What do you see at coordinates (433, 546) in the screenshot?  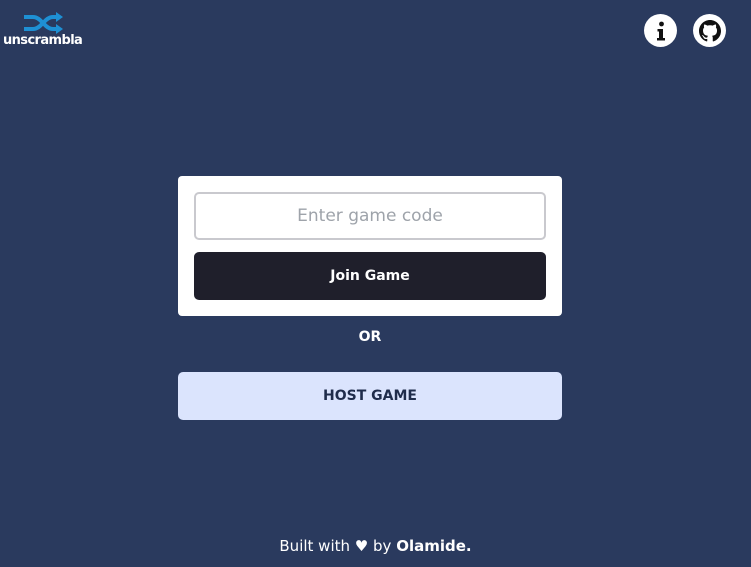 I see `author-link: Olamide.` at bounding box center [433, 546].